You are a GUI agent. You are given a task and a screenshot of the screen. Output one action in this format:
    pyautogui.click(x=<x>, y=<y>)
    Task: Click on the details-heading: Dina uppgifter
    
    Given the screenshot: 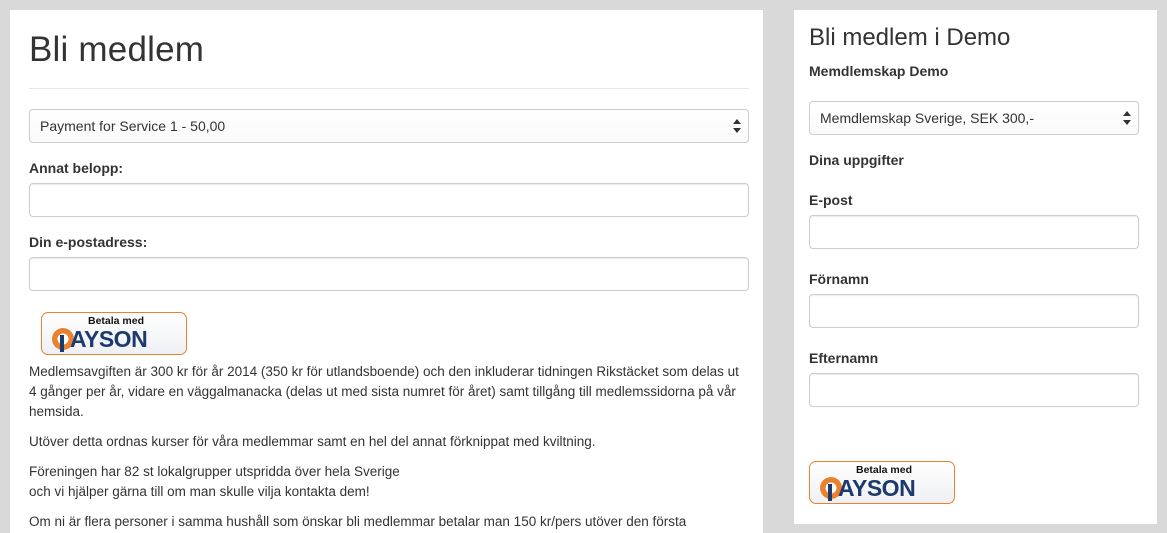 What is the action you would take?
    pyautogui.click(x=856, y=160)
    